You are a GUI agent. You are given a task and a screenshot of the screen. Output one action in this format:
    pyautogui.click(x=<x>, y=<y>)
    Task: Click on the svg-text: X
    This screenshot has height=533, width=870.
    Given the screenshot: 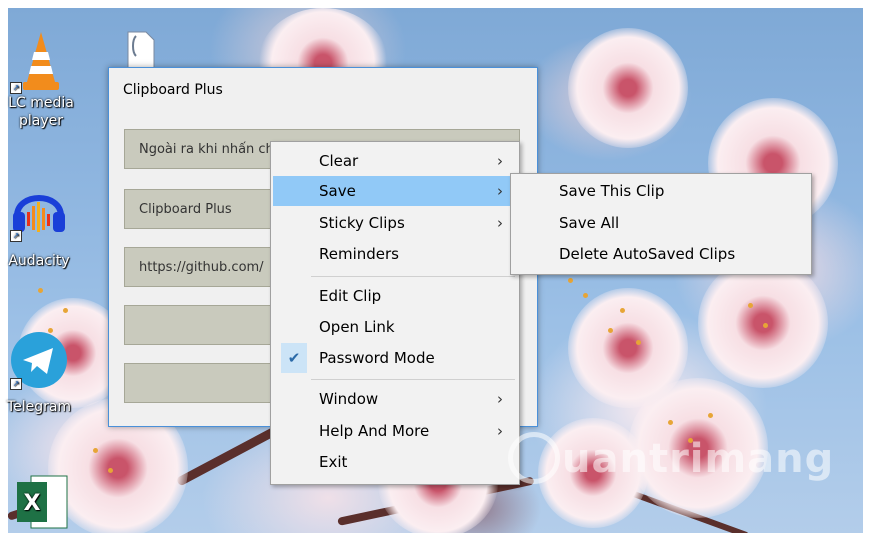 What is the action you would take?
    pyautogui.click(x=32, y=503)
    